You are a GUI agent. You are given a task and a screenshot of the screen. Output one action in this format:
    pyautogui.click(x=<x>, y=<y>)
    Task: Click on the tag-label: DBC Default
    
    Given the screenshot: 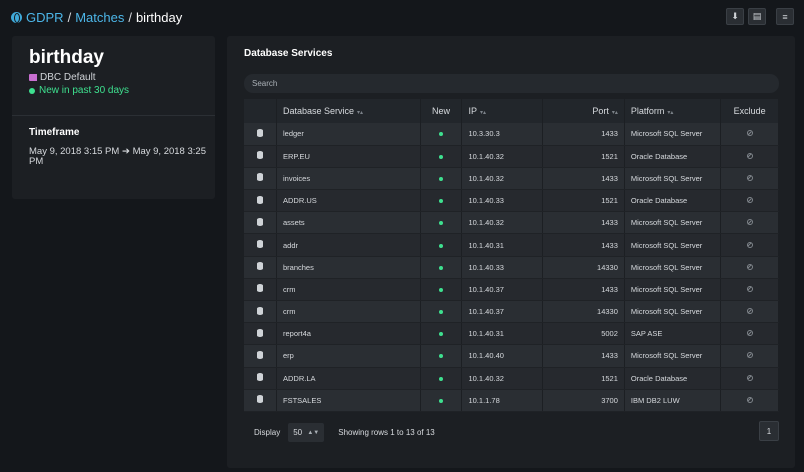 What is the action you would take?
    pyautogui.click(x=62, y=77)
    